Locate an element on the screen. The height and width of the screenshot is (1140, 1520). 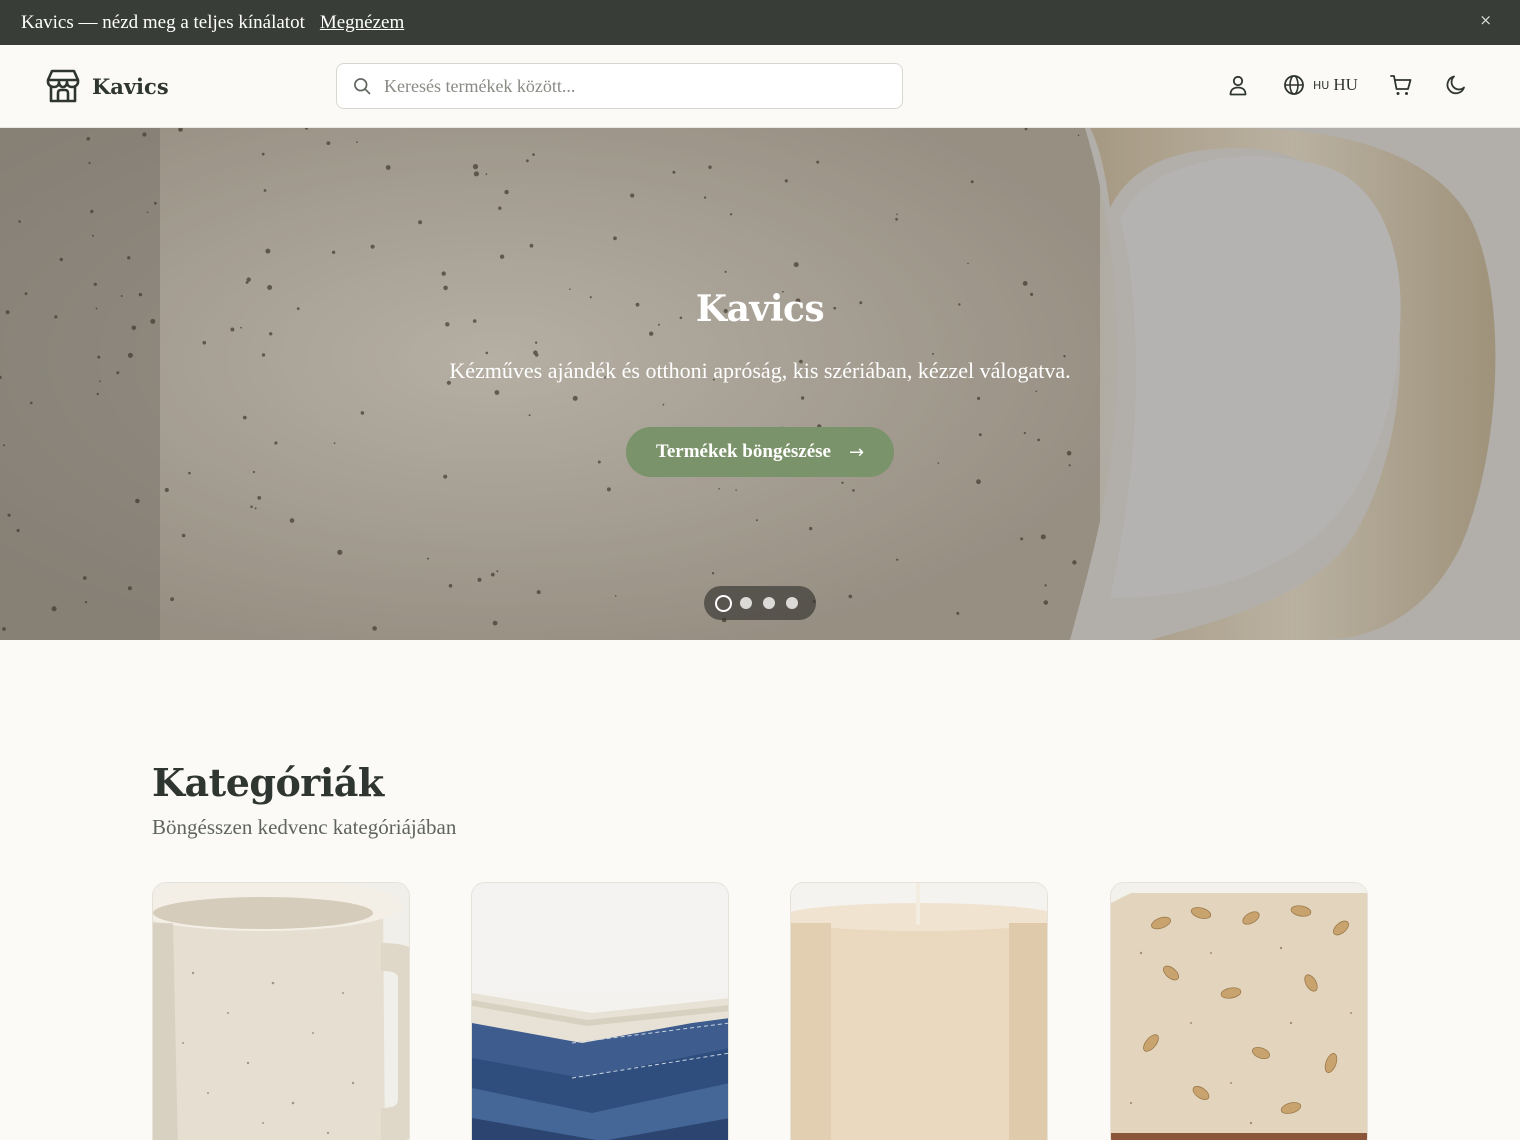
hero-title: Kavics is located at coordinates (760, 309).